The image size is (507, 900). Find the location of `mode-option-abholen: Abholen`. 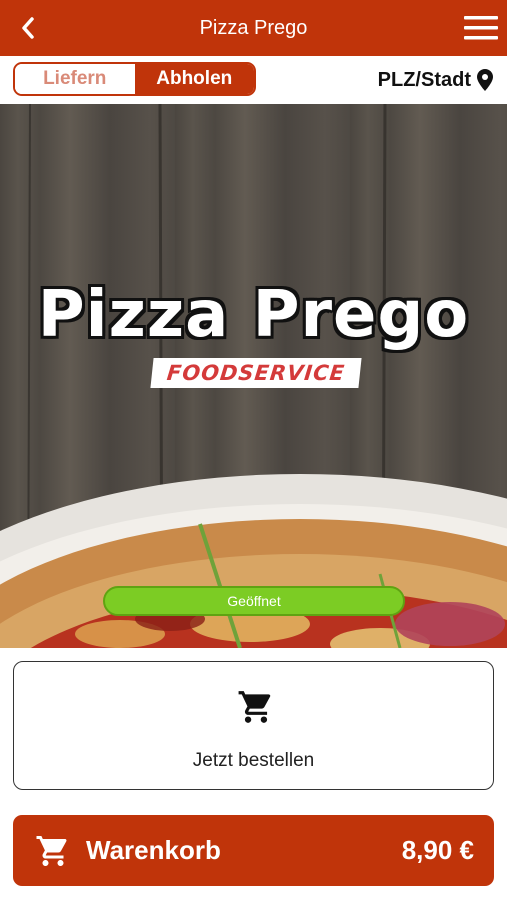

mode-option-abholen: Abholen is located at coordinates (194, 79).